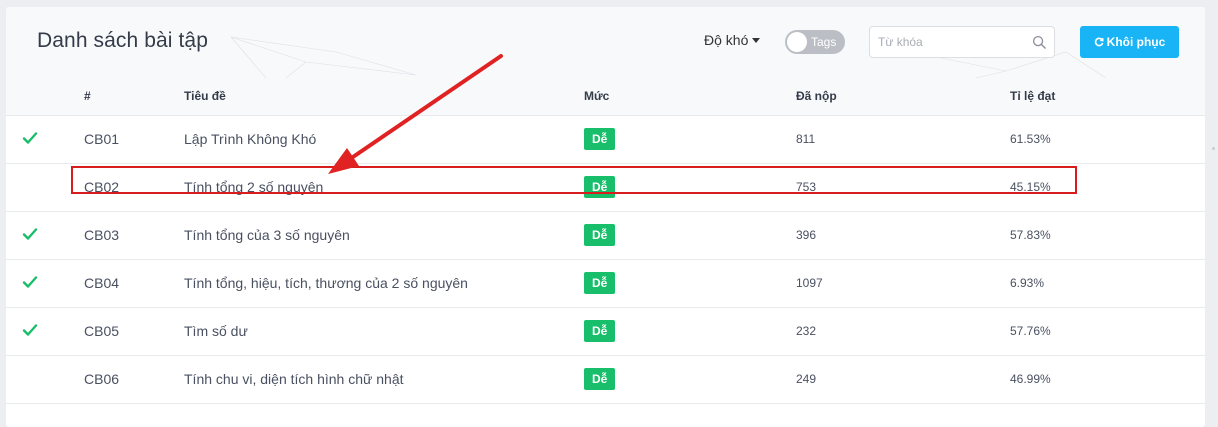 The height and width of the screenshot is (427, 1218). I want to click on problem-code: CB02, so click(134, 187).